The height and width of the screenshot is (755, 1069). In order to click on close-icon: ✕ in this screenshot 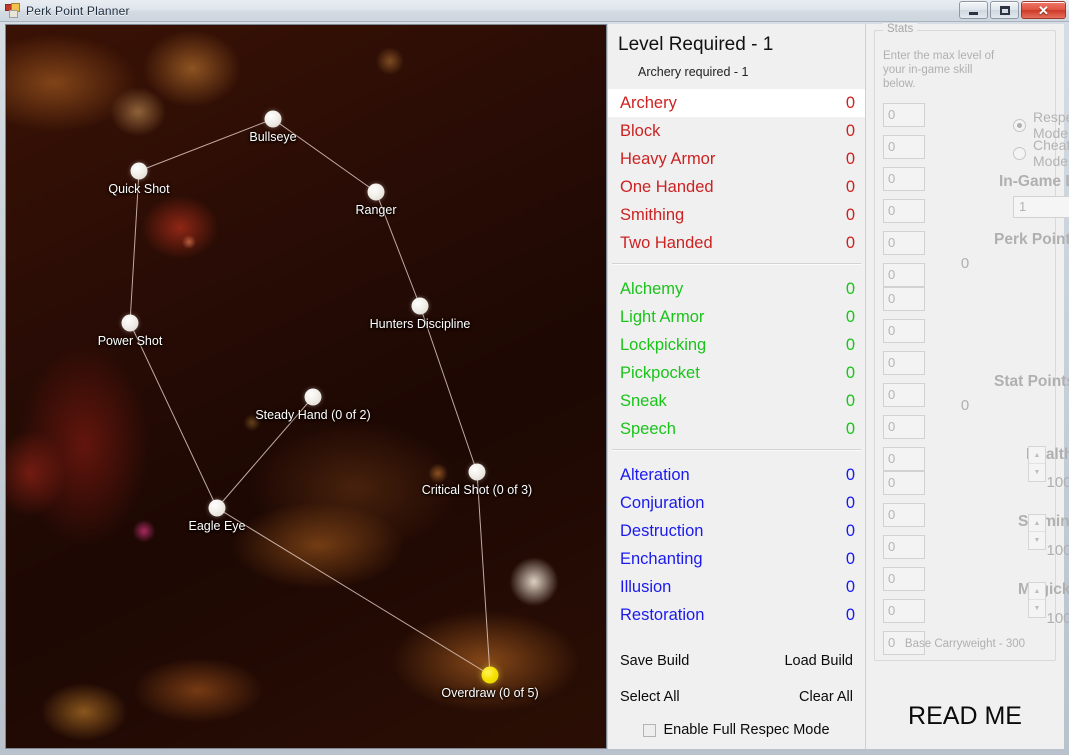, I will do `click(1043, 10)`.